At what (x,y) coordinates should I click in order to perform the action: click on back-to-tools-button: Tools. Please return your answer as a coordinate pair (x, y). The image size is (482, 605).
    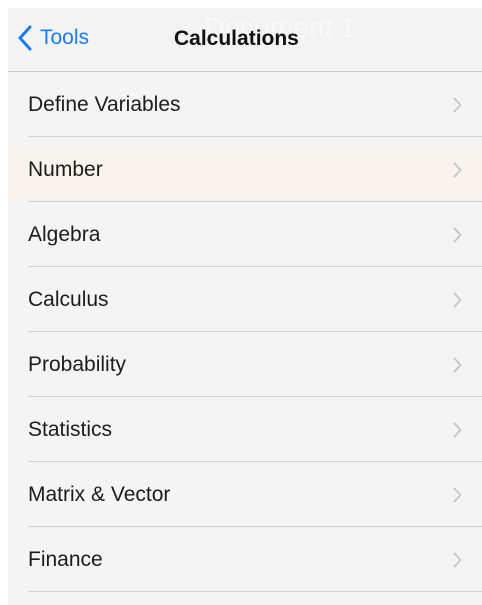
    Looking at the image, I should click on (53, 38).